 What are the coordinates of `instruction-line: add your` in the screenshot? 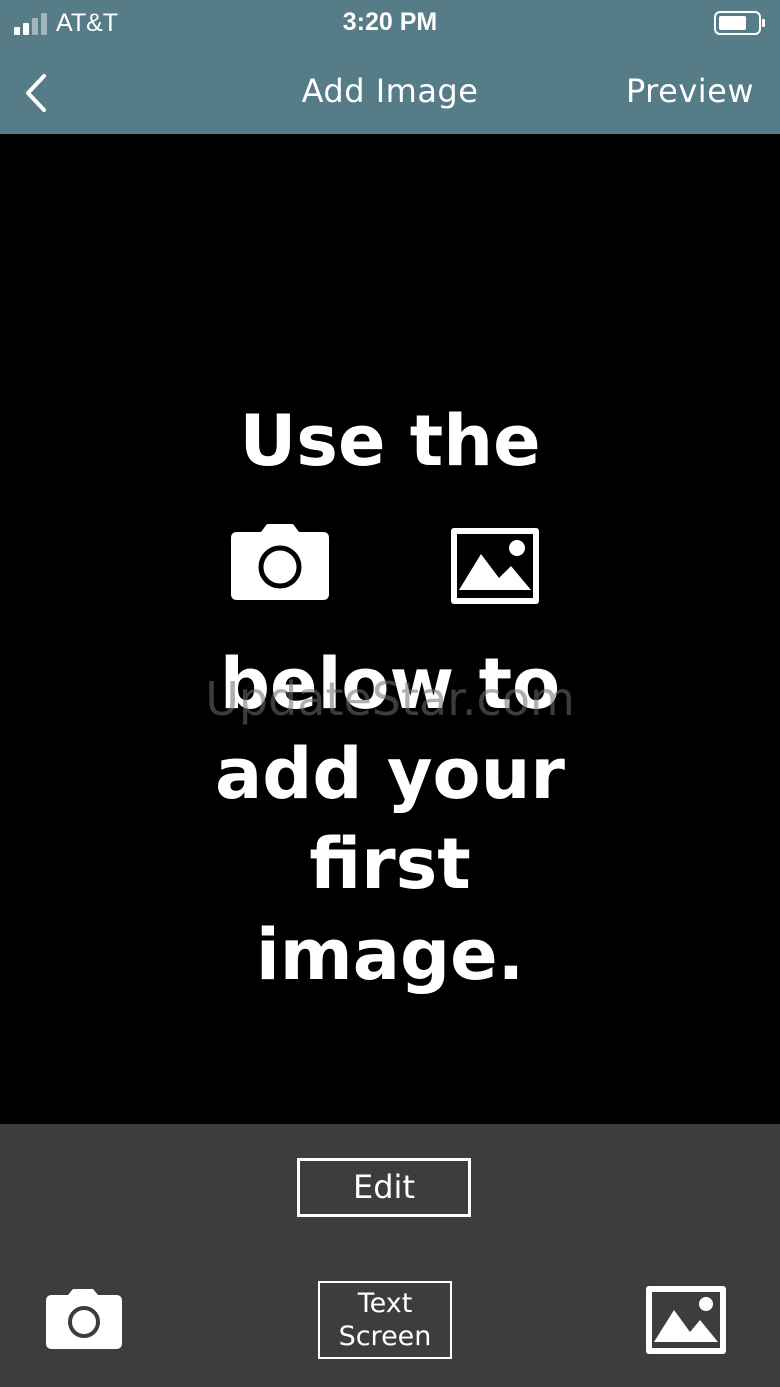 It's located at (390, 774).